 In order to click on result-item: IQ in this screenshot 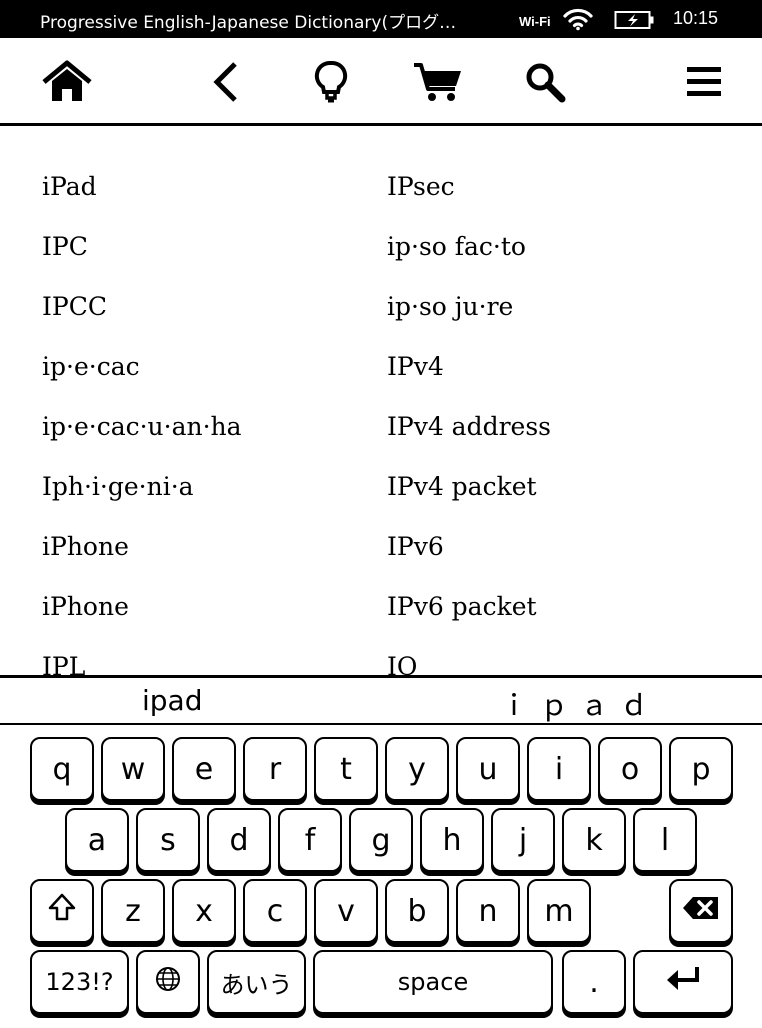, I will do `click(469, 661)`.